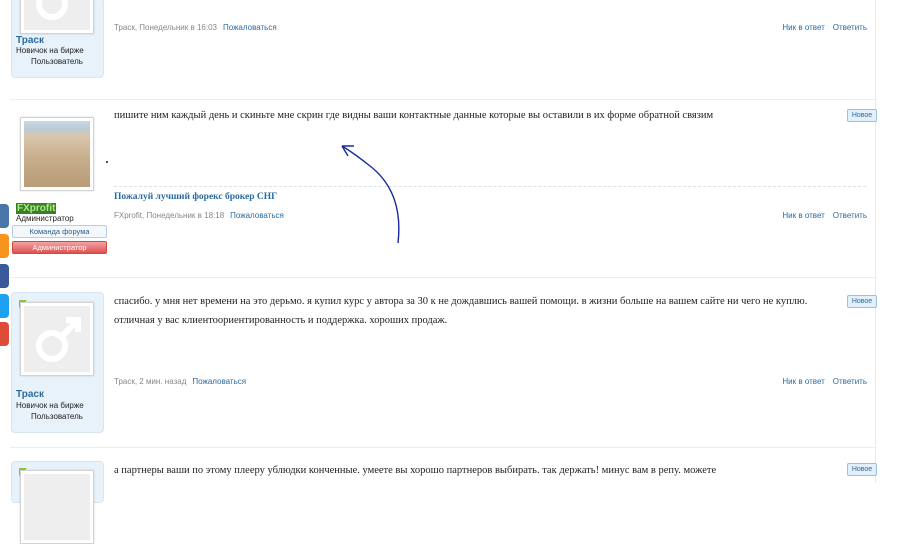 This screenshot has height=544, width=900. Describe the element at coordinates (176, 27) in the screenshot. I see `post-time: , Понедельник в 16:03` at that location.